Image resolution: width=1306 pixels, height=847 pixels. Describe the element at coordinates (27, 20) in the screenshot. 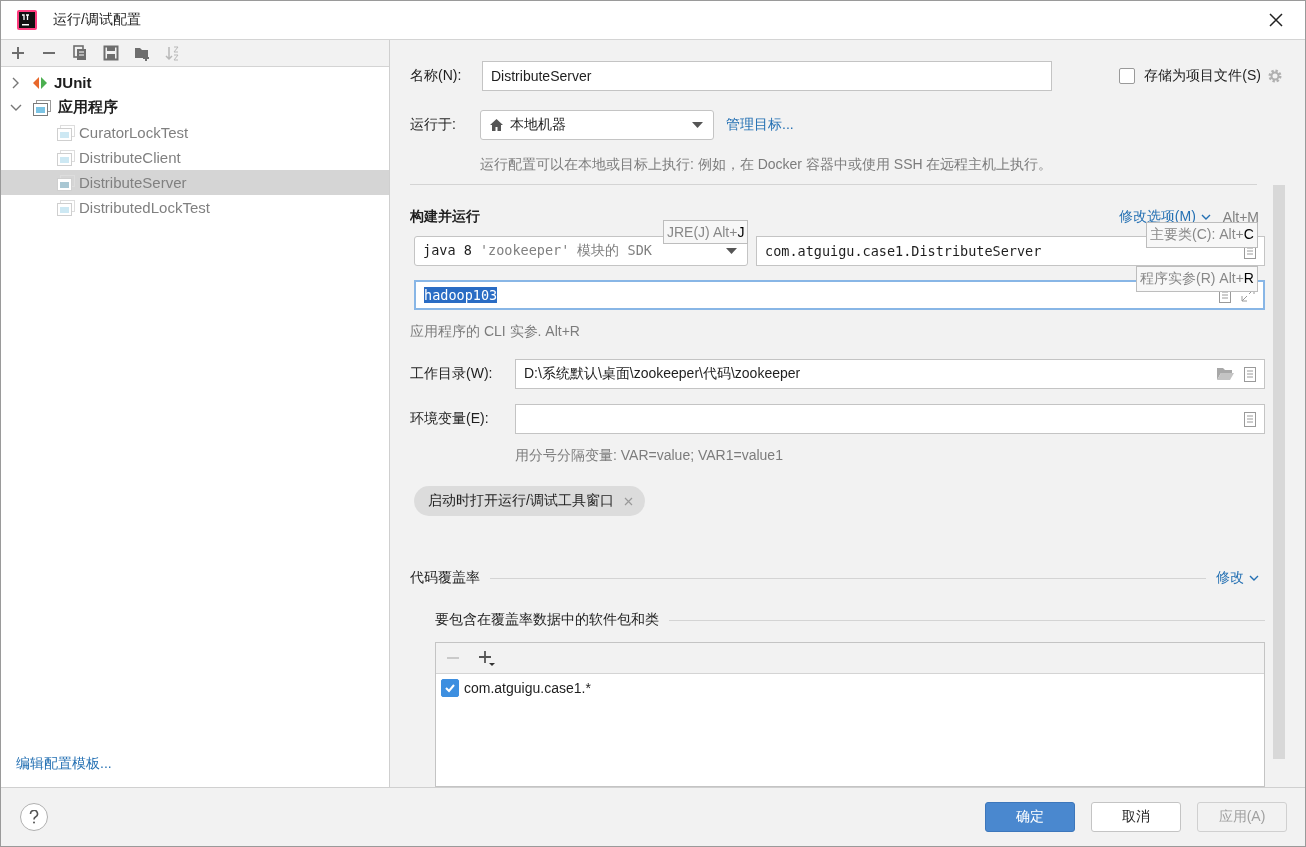

I see `app-logo-icon` at that location.